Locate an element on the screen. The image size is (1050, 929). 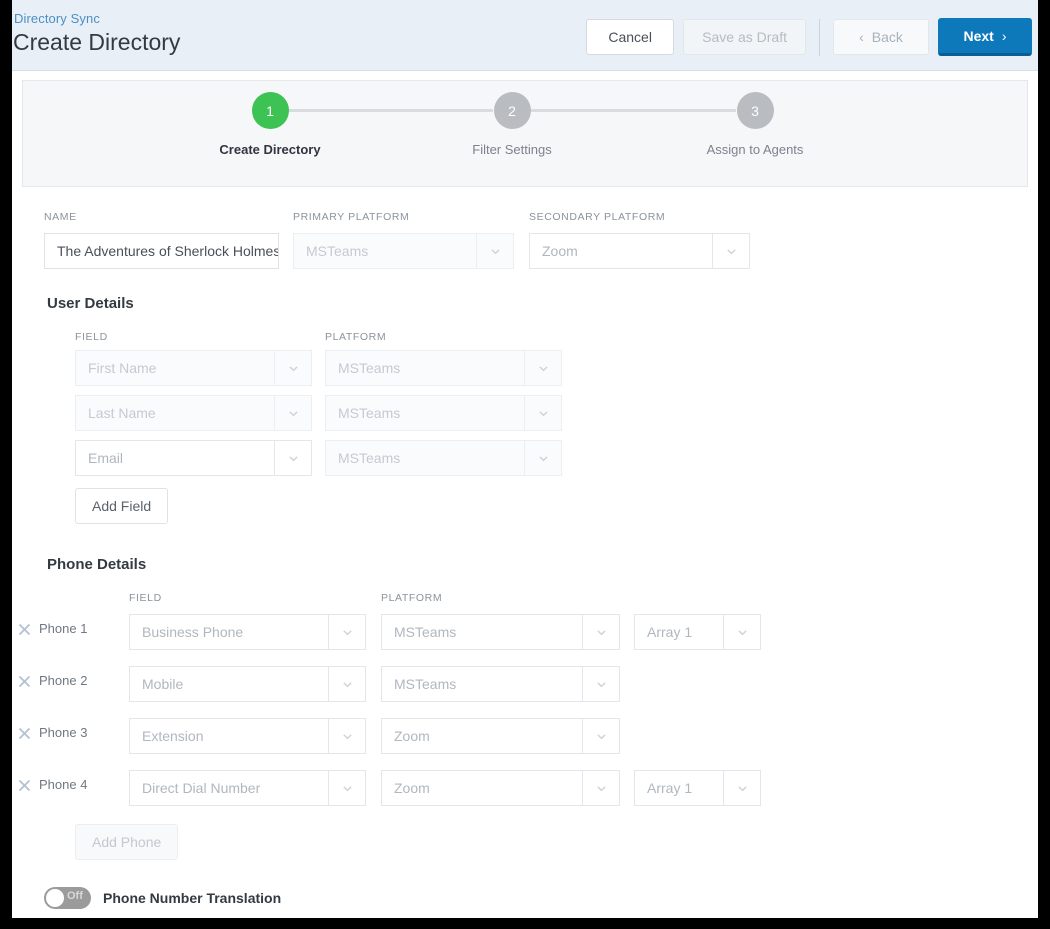
phone-number-translation-toggle: Off is located at coordinates (67, 898).